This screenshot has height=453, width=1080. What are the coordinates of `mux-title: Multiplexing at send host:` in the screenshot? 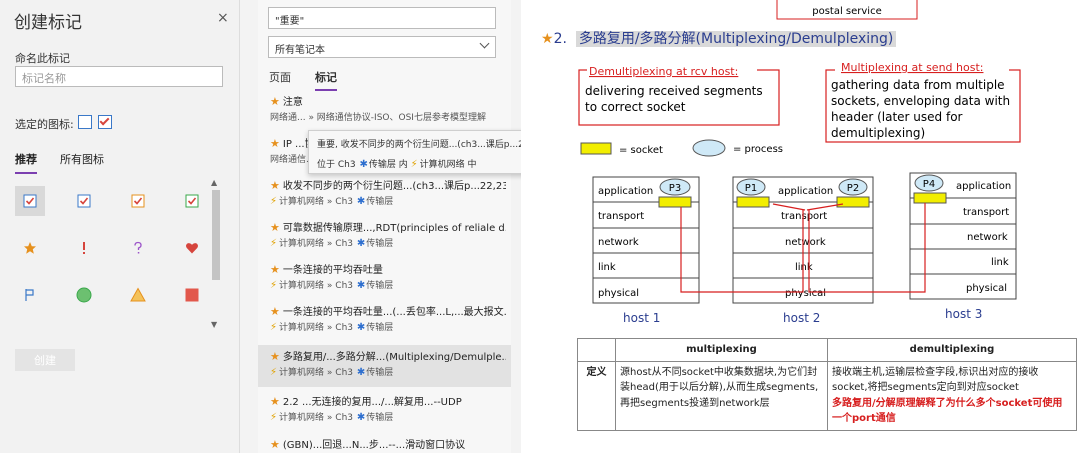 It's located at (912, 67).